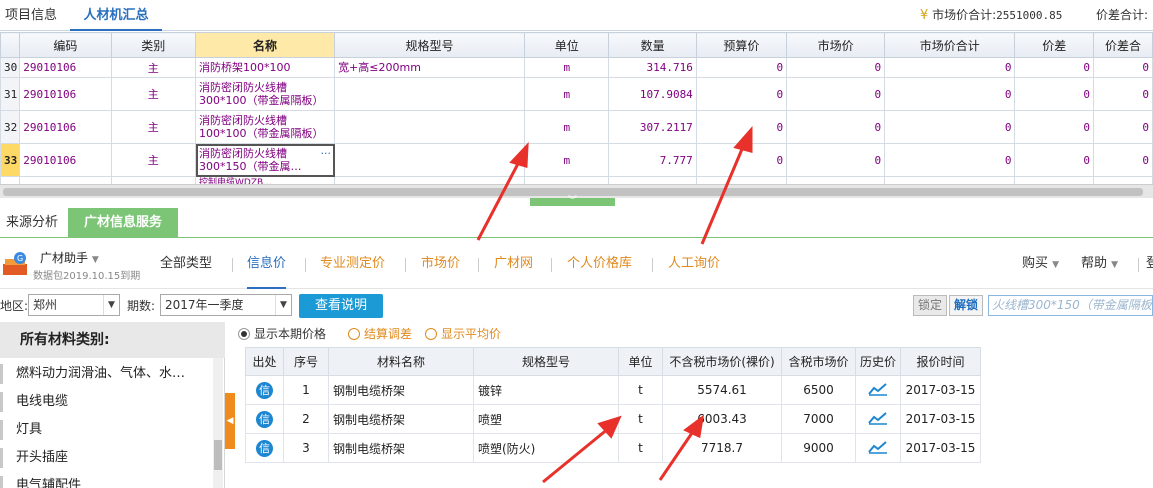 The width and height of the screenshot is (1153, 488). I want to click on tab-material-info-service: 广材信息服务, so click(123, 223).